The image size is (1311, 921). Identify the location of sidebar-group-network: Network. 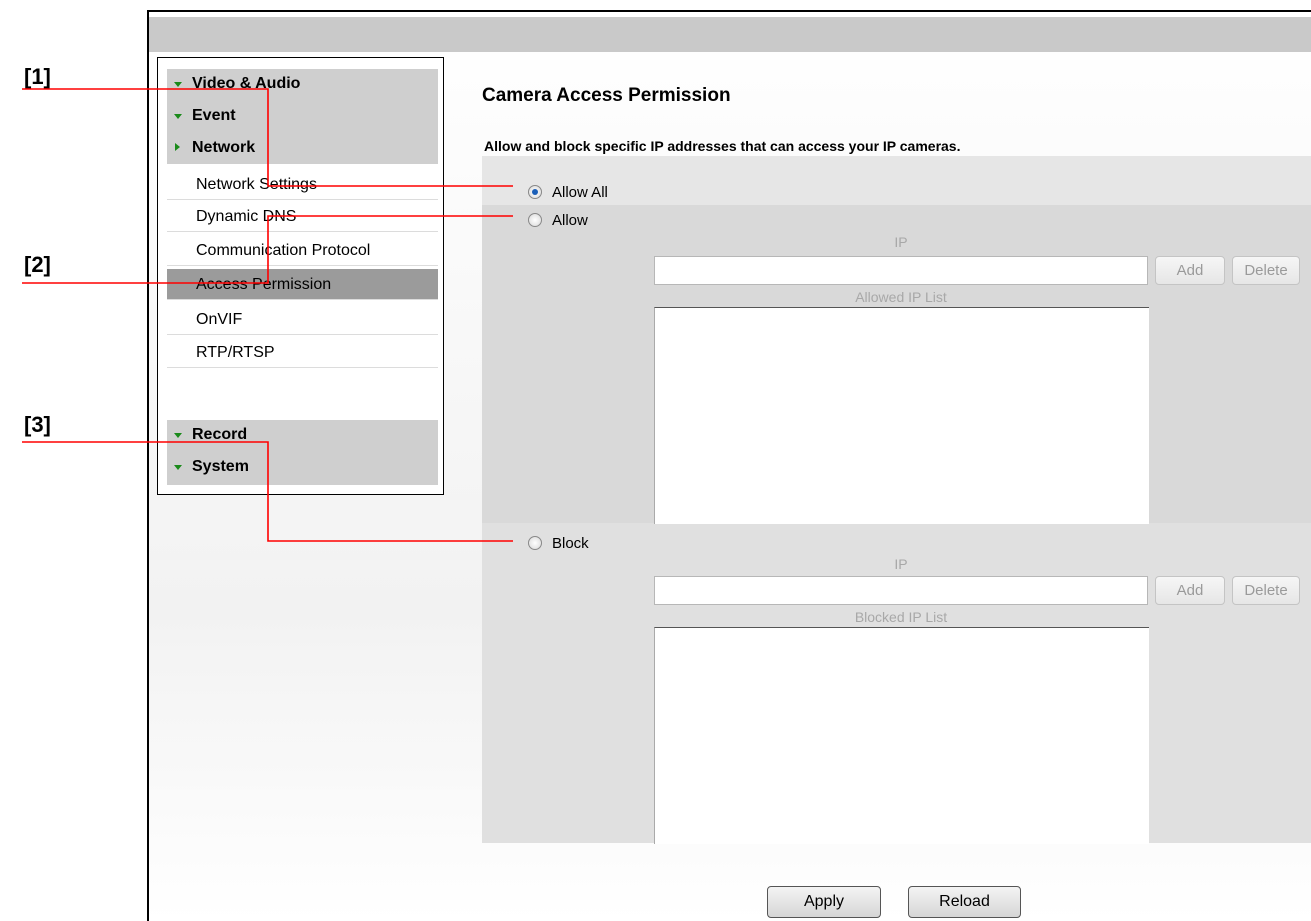
(211, 148).